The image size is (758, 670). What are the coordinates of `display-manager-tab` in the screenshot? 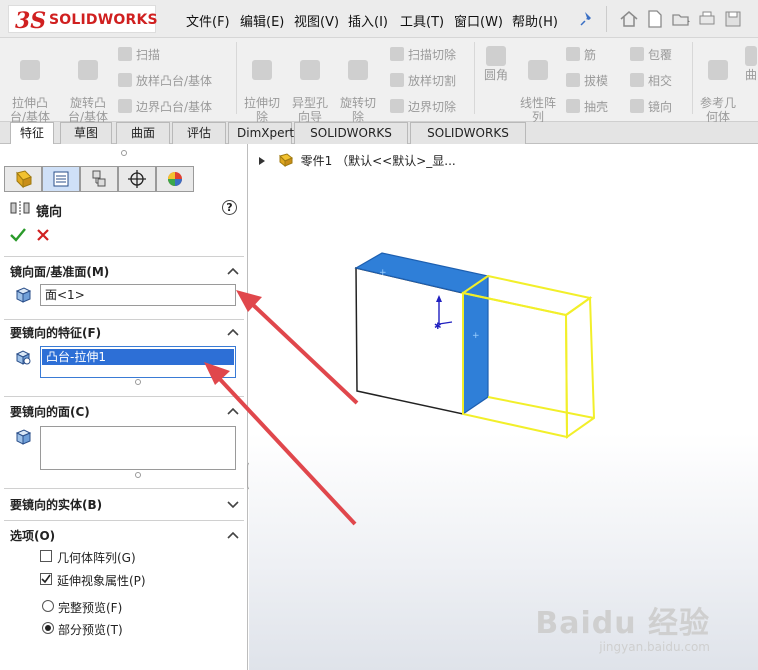 It's located at (175, 179).